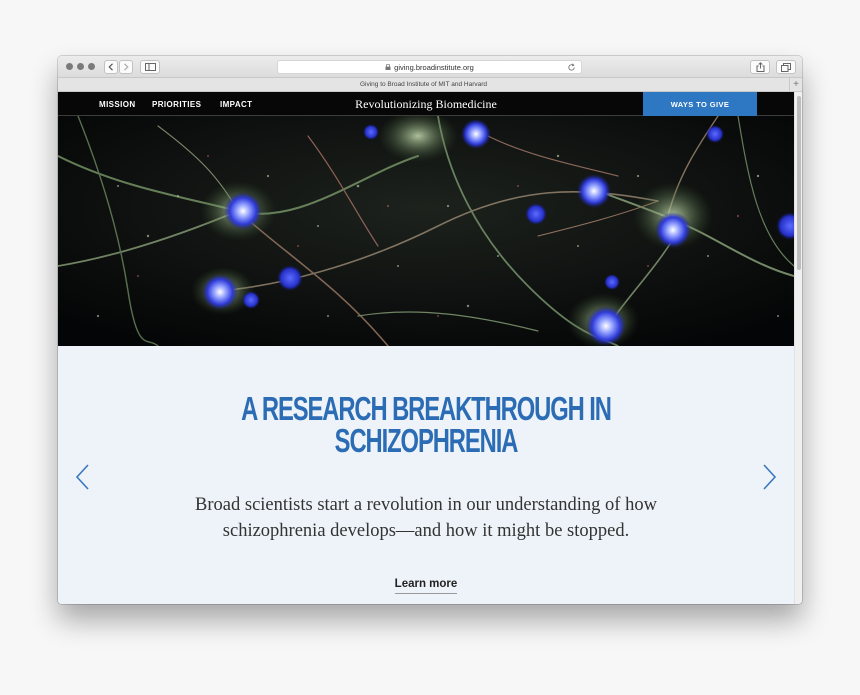 The width and height of the screenshot is (860, 695). What do you see at coordinates (91, 66) in the screenshot?
I see `zoom-window-button` at bounding box center [91, 66].